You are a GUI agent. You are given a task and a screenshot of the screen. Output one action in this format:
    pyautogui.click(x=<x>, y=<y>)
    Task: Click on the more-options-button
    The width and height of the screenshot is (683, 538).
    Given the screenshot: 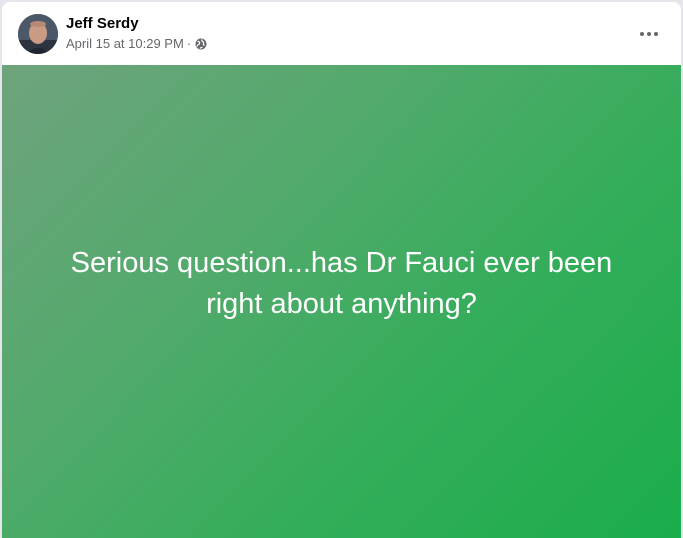 What is the action you would take?
    pyautogui.click(x=649, y=34)
    